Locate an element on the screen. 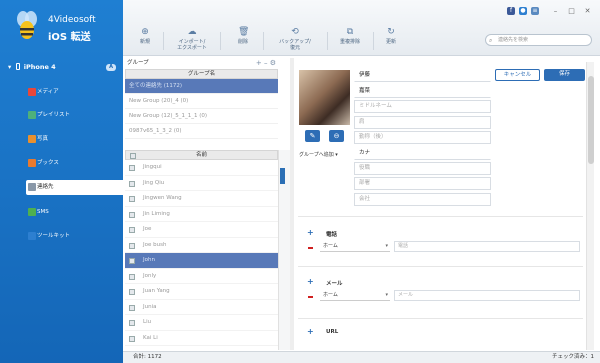 The image size is (600, 363). save-button: 保存 is located at coordinates (564, 75).